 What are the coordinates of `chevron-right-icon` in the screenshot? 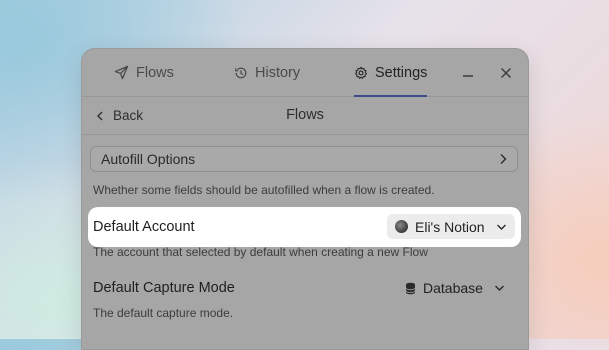 It's located at (503, 159).